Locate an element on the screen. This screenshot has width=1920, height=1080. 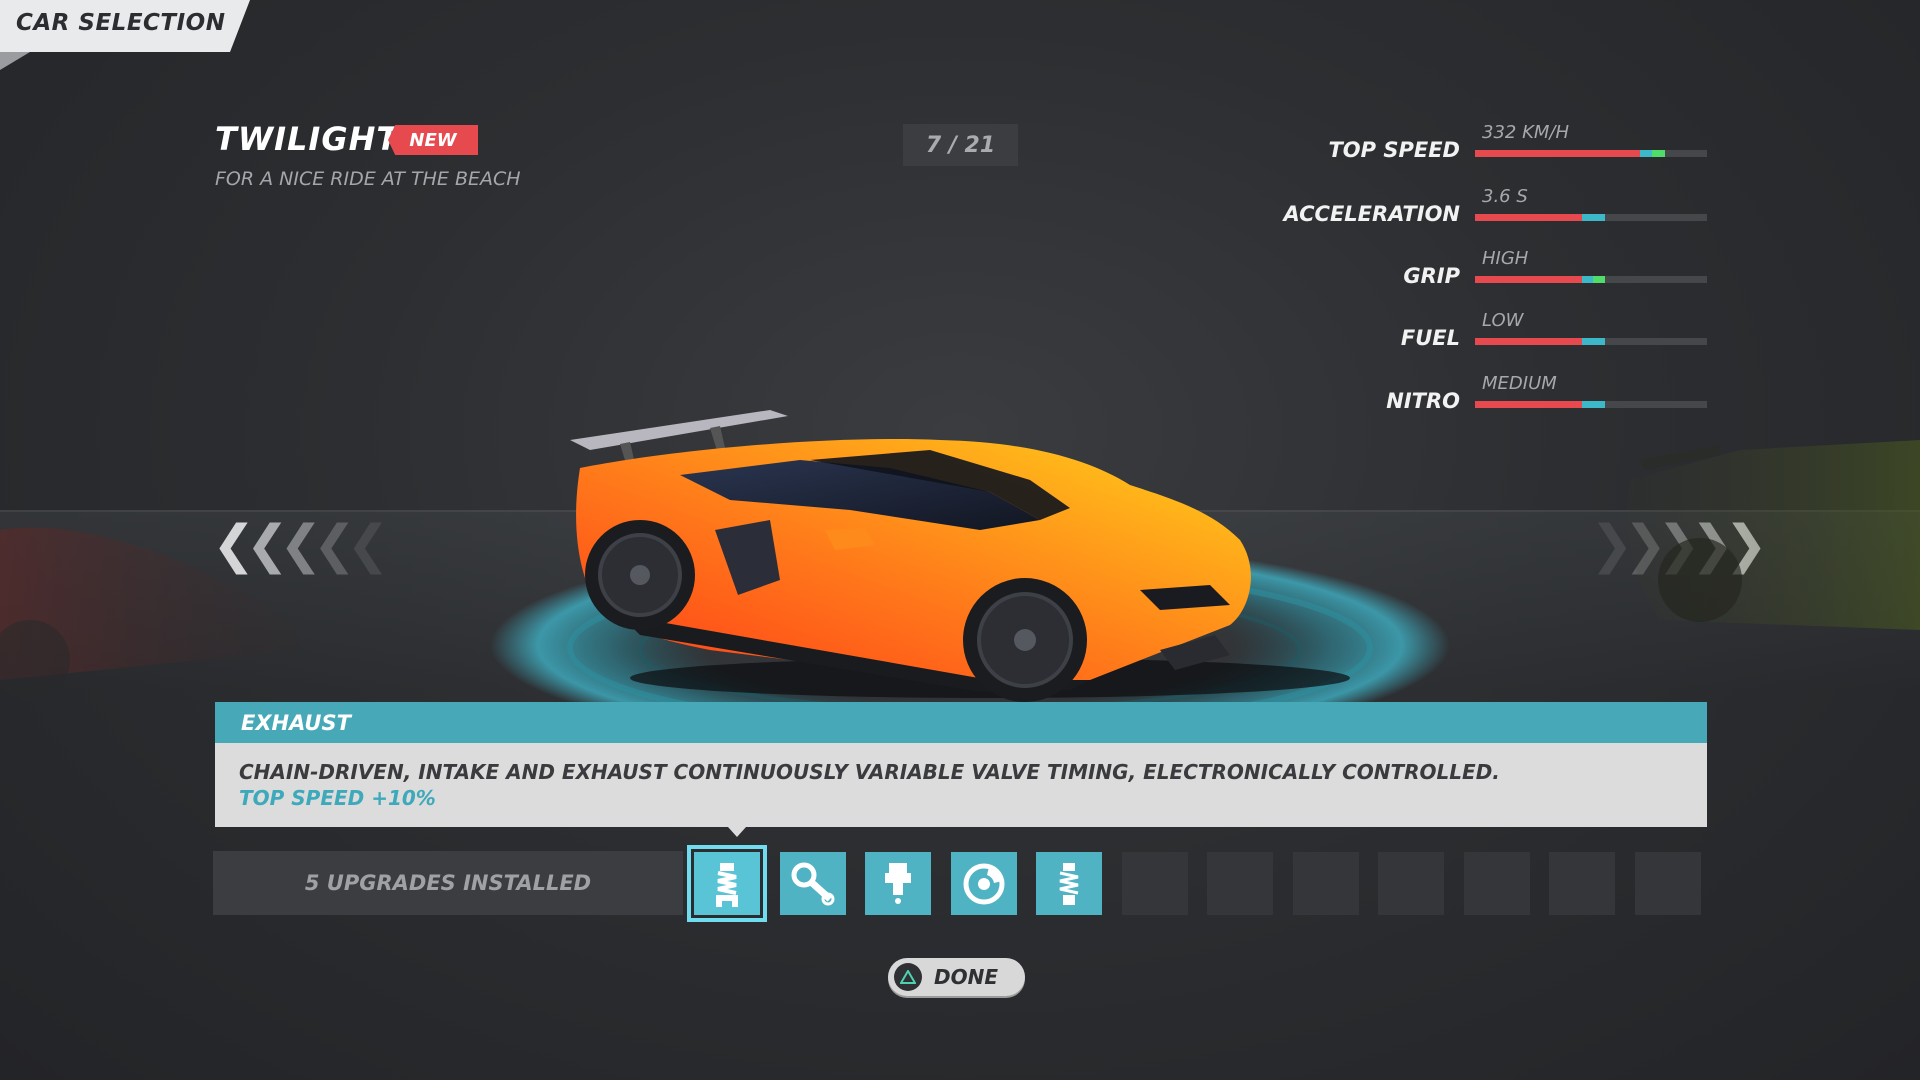
stat-label: ACCELERATION is located at coordinates (1371, 214).